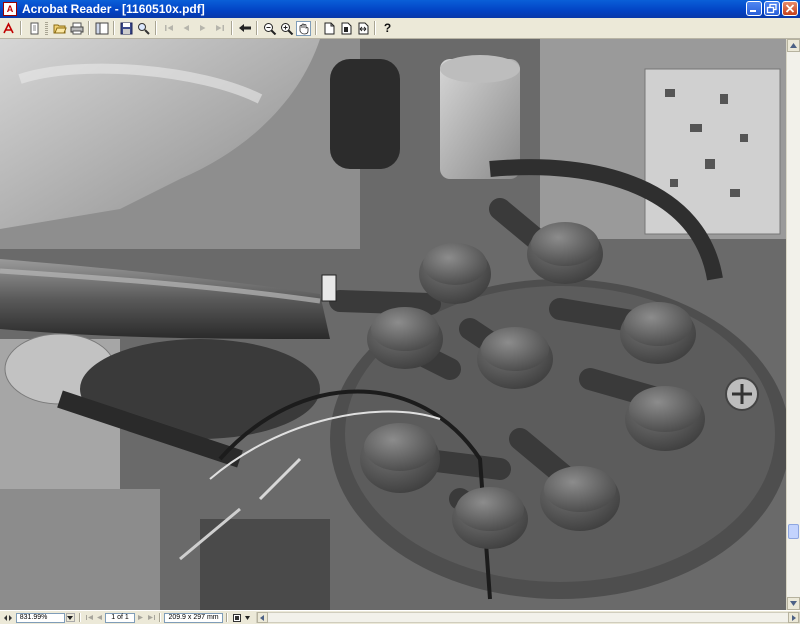 Image resolution: width=800 pixels, height=624 pixels. Describe the element at coordinates (33, 617) in the screenshot. I see `zoom-value: 831.99%` at that location.